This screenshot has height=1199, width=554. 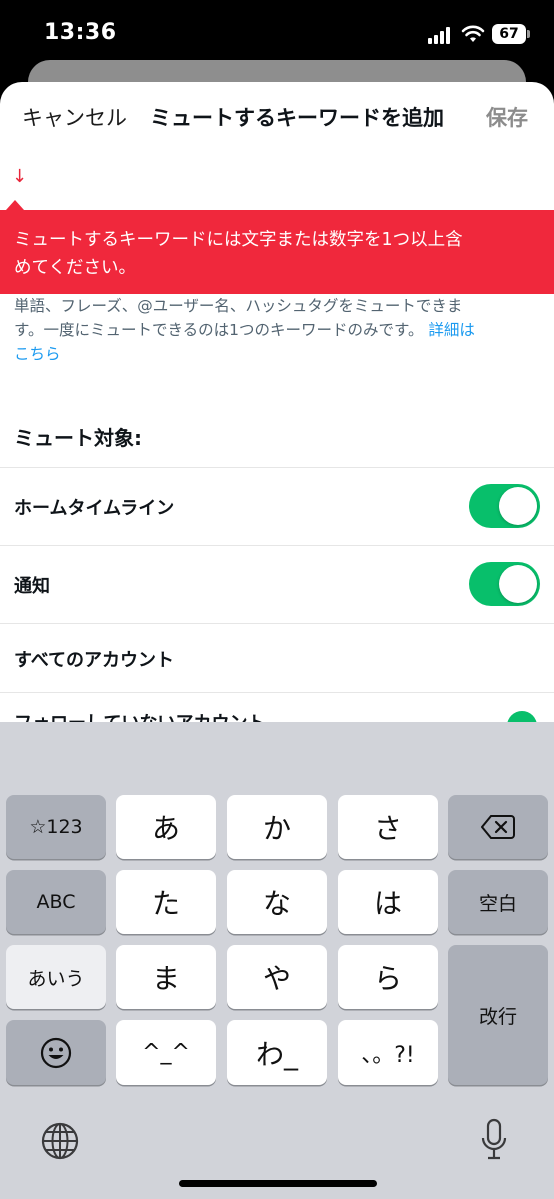 I want to click on delete-backspace-icon, so click(x=498, y=827).